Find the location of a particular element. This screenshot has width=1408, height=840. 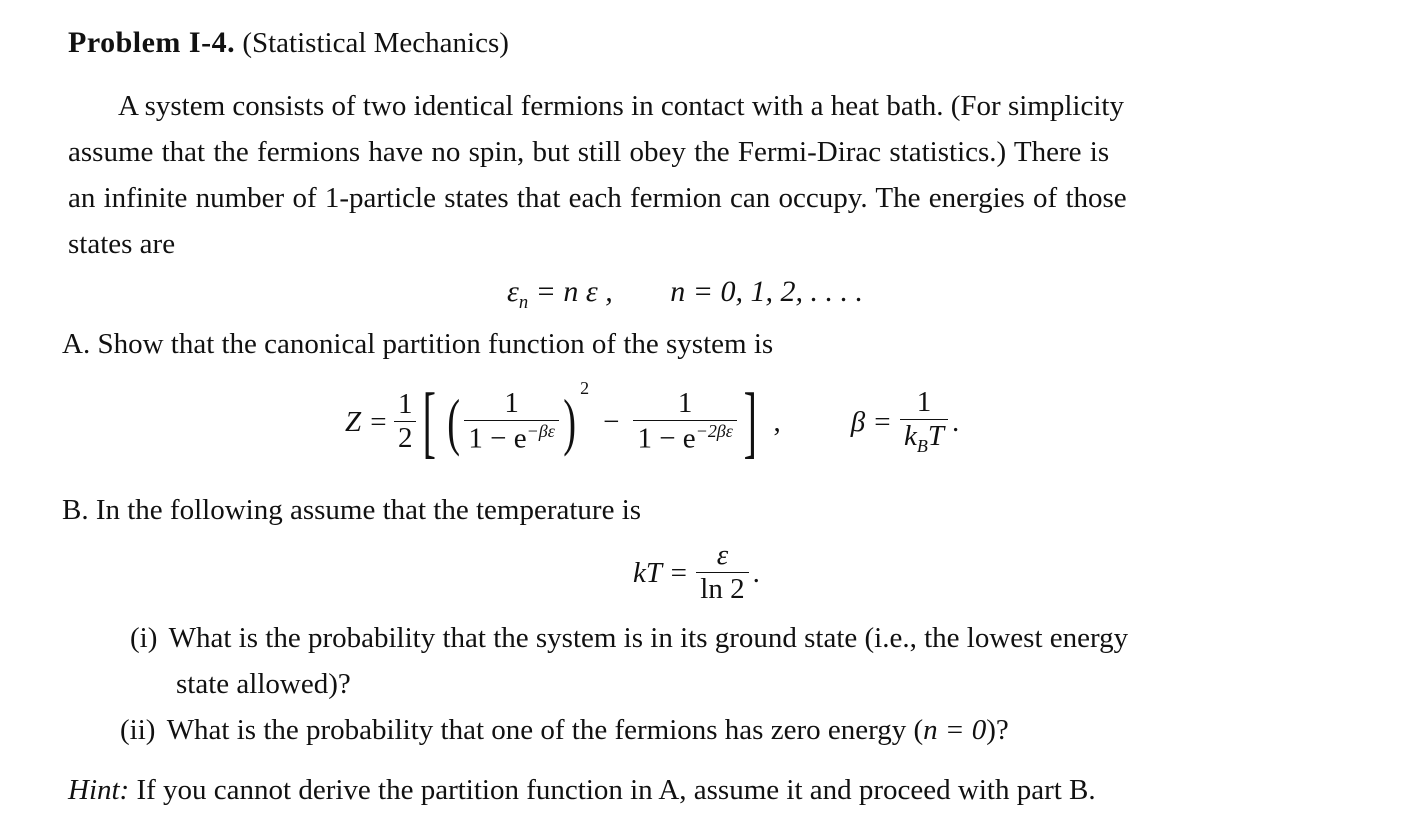

beta-fraction: 1 kBT is located at coordinates (923, 421).